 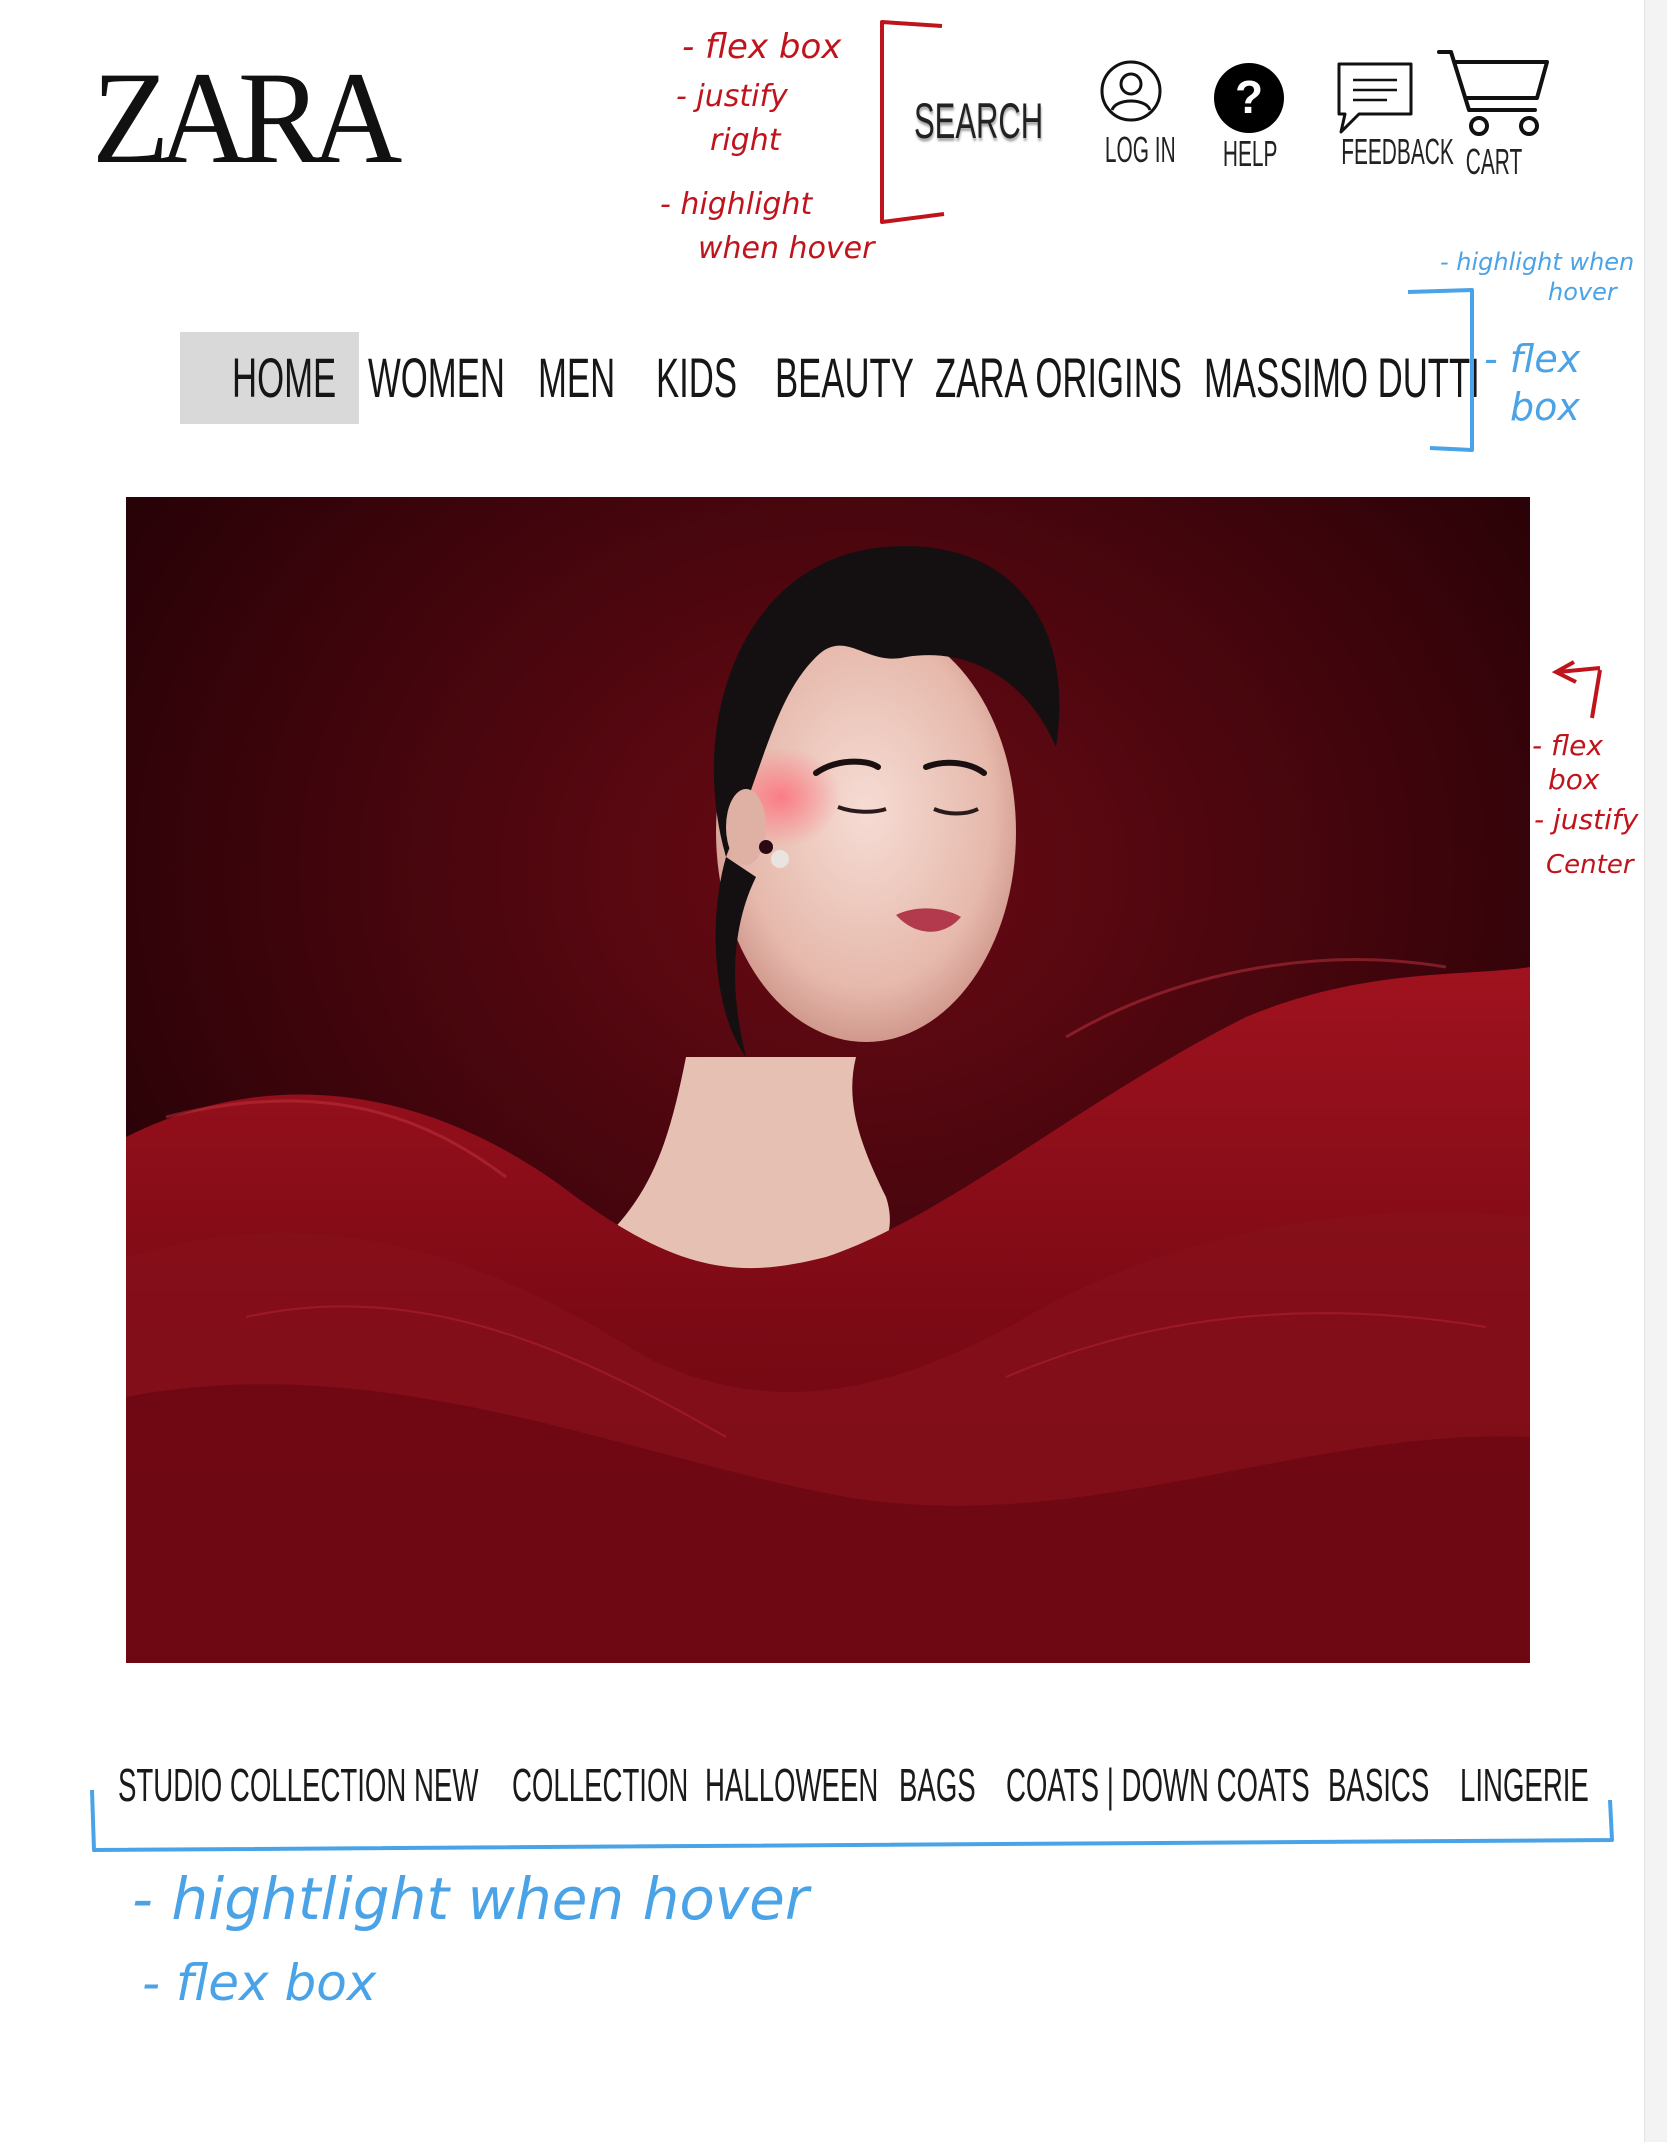 What do you see at coordinates (1397, 151) in the screenshot?
I see `feedback-label: FEEDBACK` at bounding box center [1397, 151].